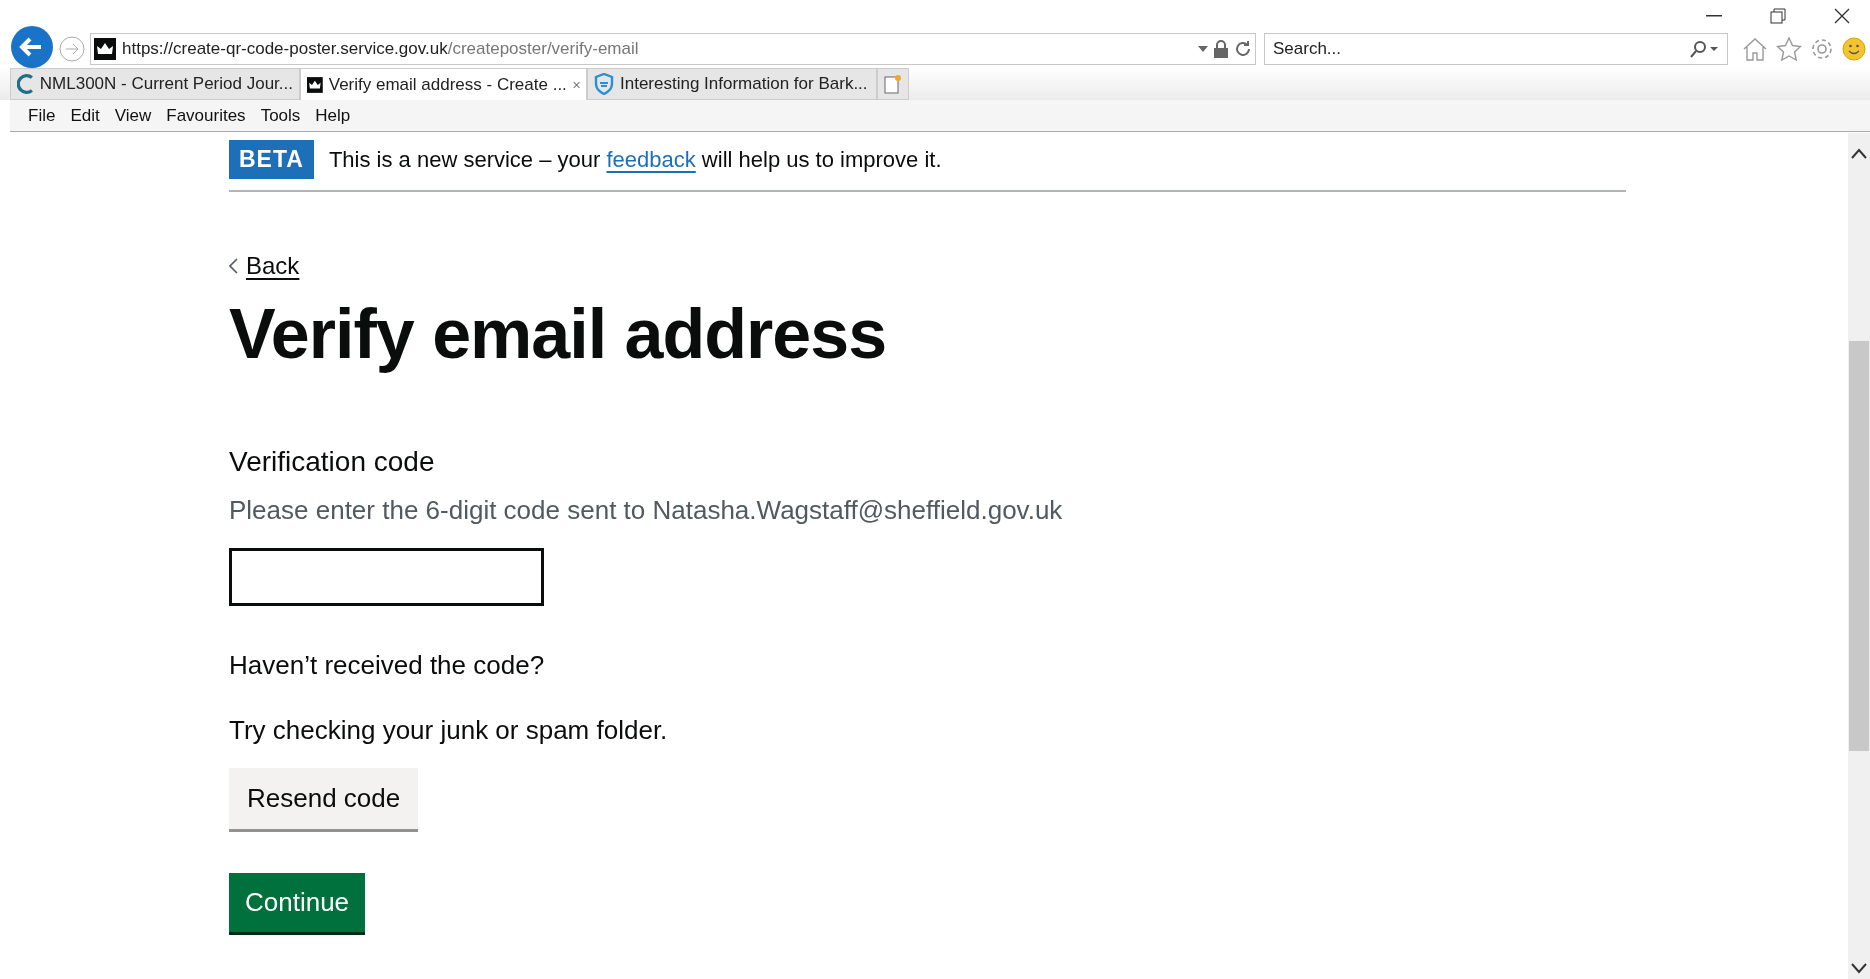  Describe the element at coordinates (297, 902) in the screenshot. I see `continue-button: Continue` at that location.